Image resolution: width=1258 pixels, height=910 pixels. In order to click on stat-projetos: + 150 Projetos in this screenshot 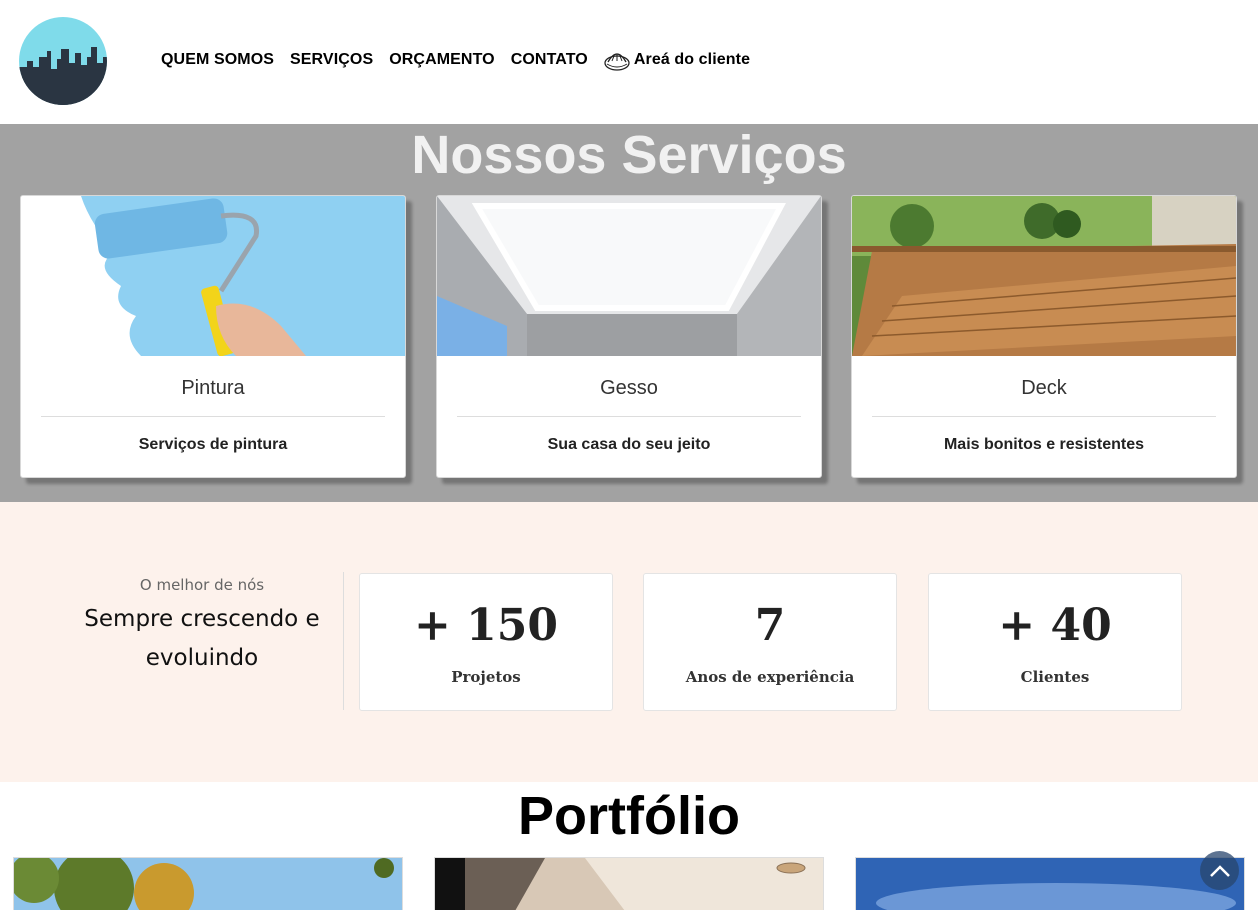, I will do `click(486, 642)`.